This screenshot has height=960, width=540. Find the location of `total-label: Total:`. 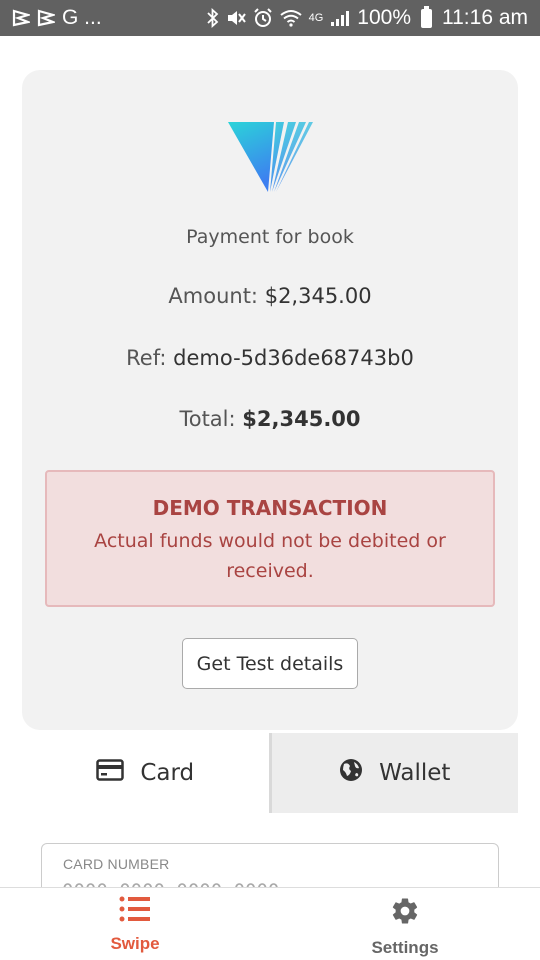

total-label: Total: is located at coordinates (207, 419).